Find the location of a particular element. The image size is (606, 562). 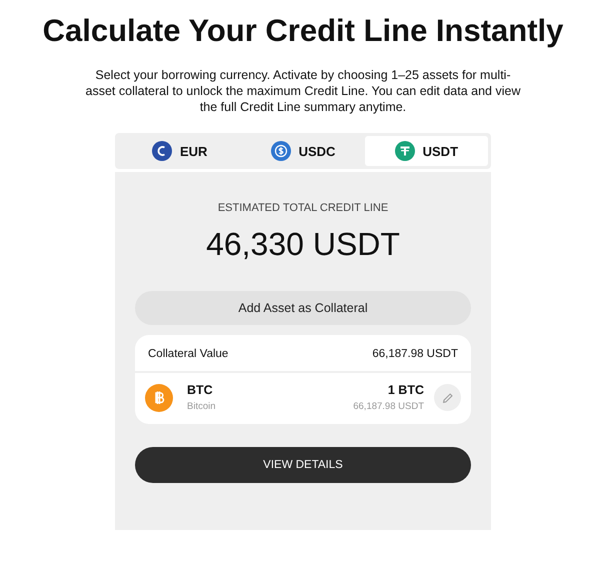

view-details-button: VIEW DETAILS is located at coordinates (303, 465).